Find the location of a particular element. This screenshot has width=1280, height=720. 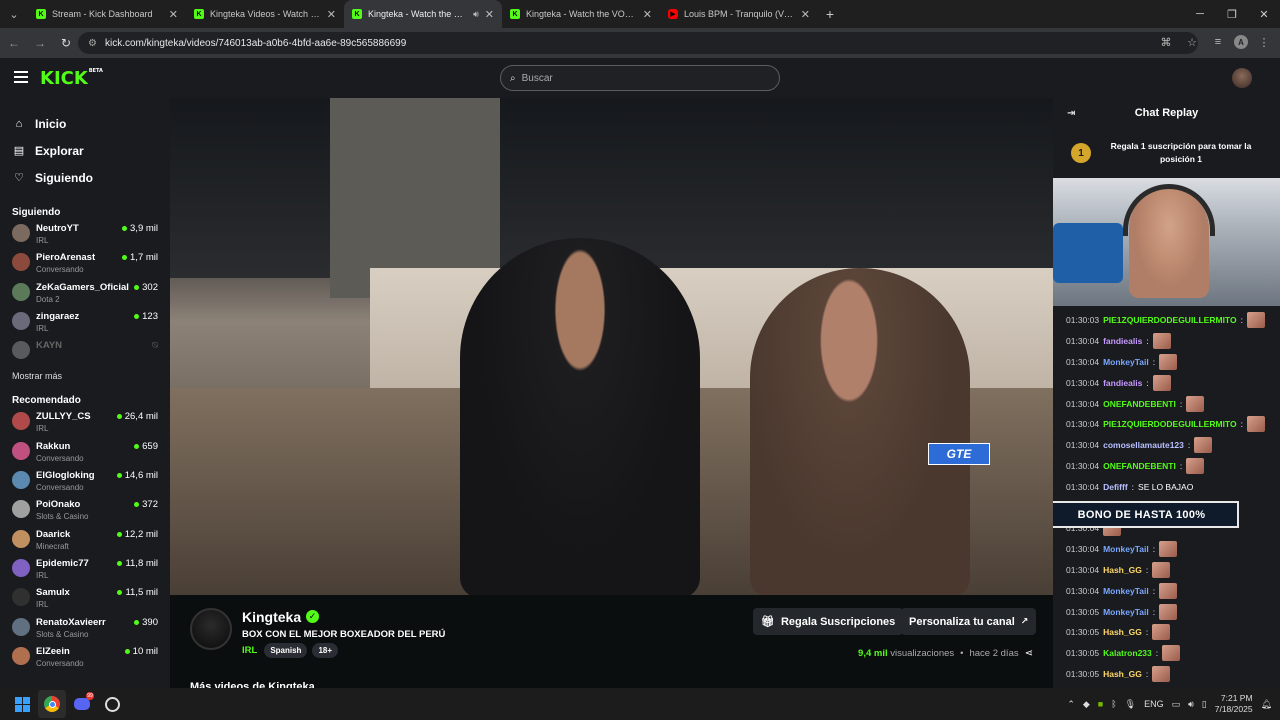

bookmark-star-icon: ☆ is located at coordinates (1192, 42).